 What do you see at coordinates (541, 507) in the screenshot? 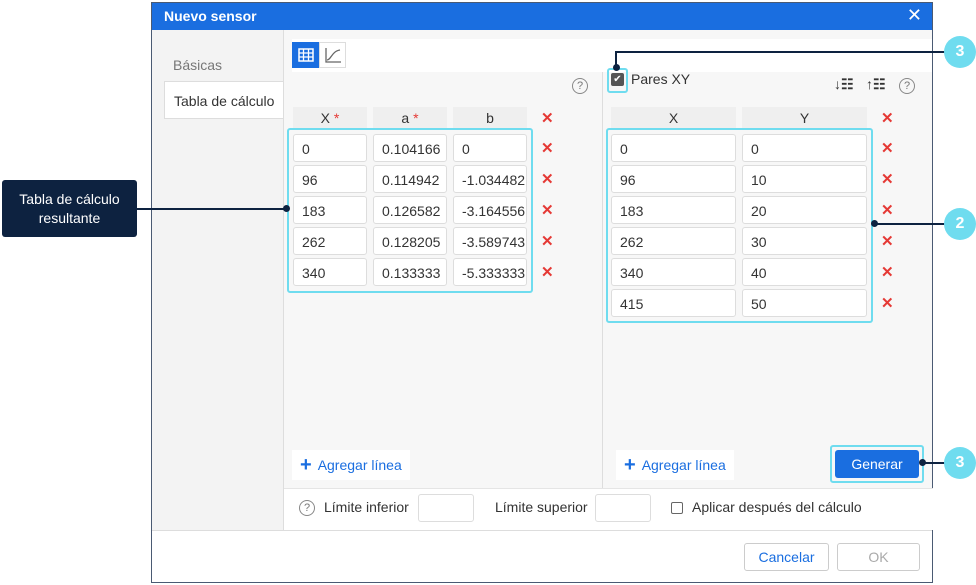
I see `upper-limit-label: Límite superior` at bounding box center [541, 507].